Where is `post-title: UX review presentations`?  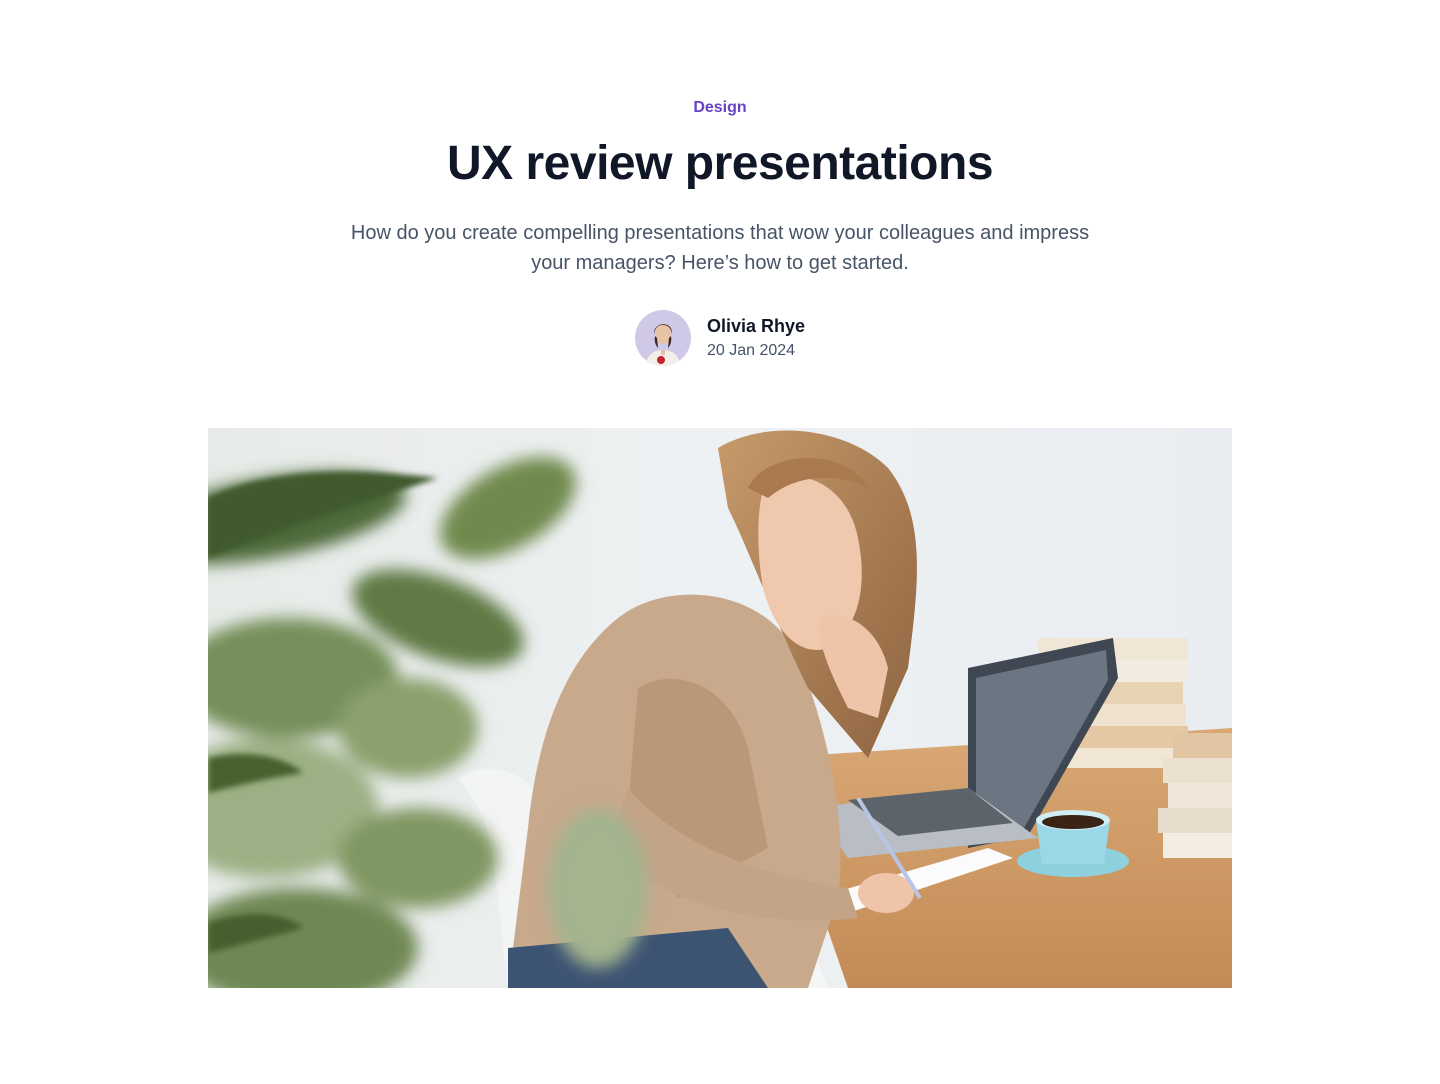
post-title: UX review presentations is located at coordinates (720, 163).